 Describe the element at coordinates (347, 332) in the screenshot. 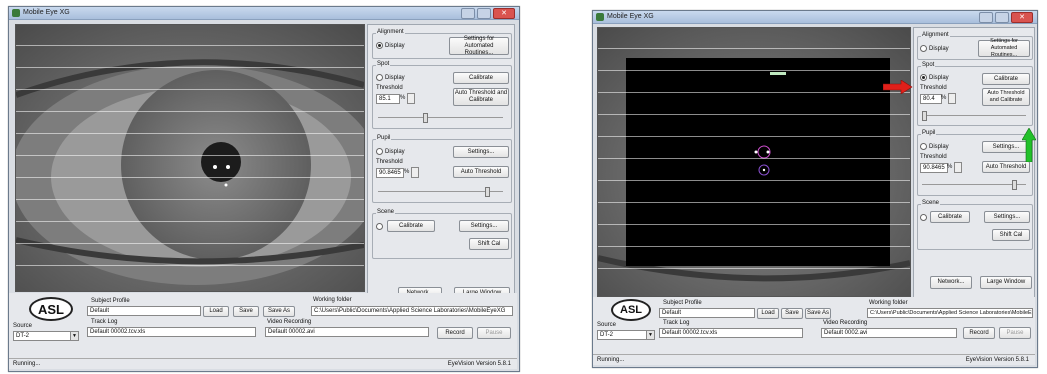

I see `video-recording-input: Default 00002.avi` at that location.